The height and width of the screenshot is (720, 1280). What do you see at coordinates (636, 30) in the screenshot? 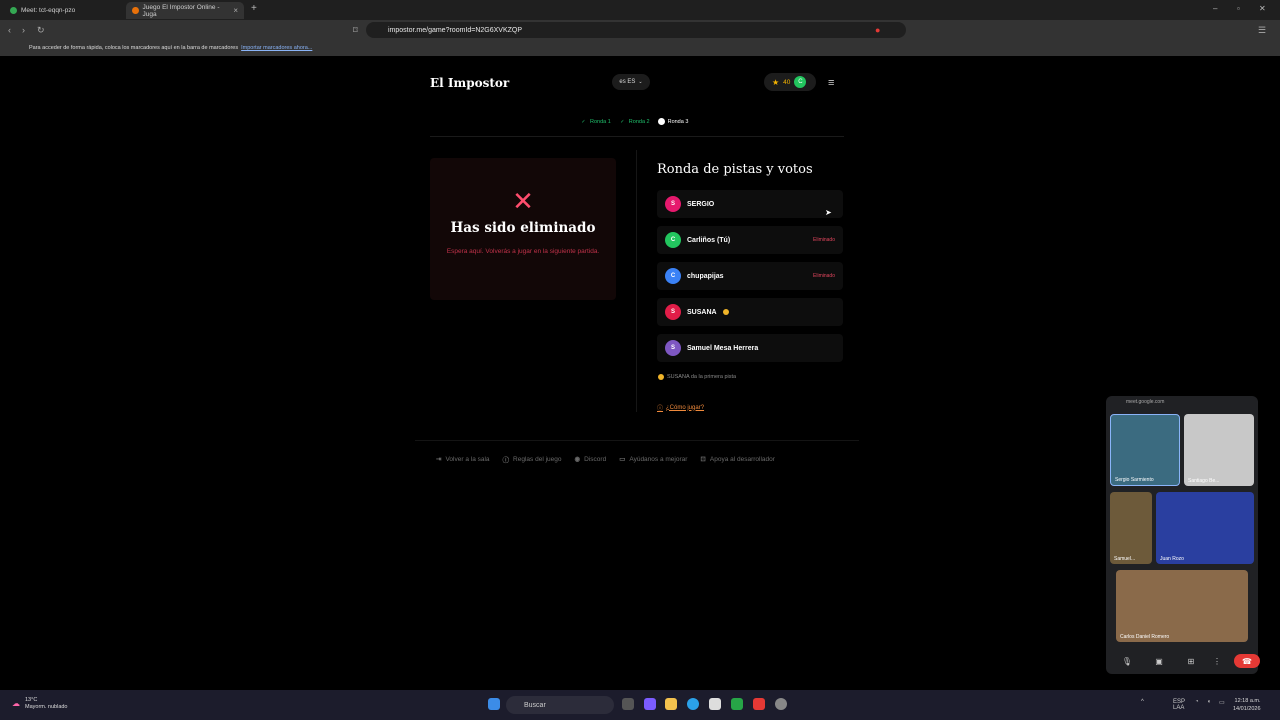
I see `url-field: impostor.me/game?roomId=N2G6XVKZQP` at bounding box center [636, 30].